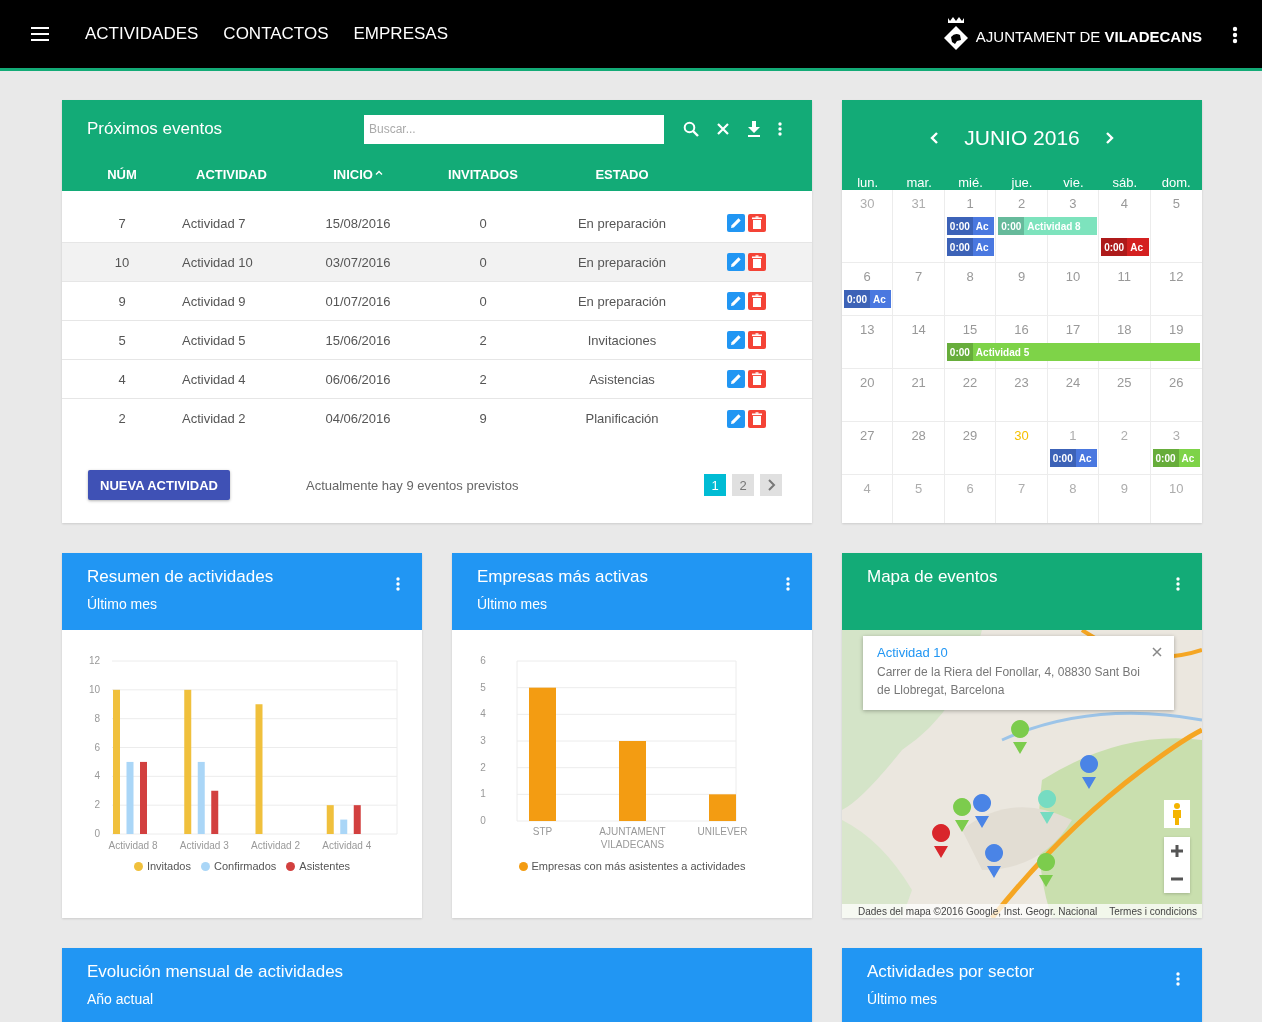 The width and height of the screenshot is (1262, 1022). Describe the element at coordinates (142, 34) in the screenshot. I see `nav-link: ACTIVIDADES` at that location.